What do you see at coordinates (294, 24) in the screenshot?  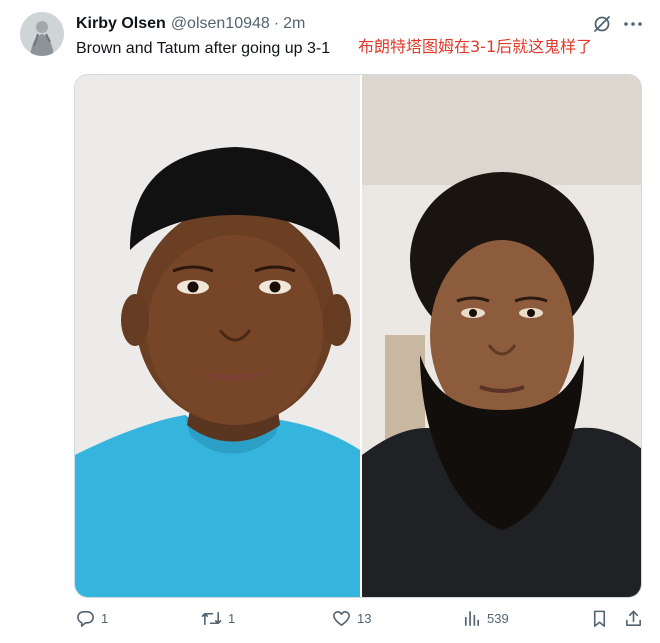 I see `timestamp: 2m` at bounding box center [294, 24].